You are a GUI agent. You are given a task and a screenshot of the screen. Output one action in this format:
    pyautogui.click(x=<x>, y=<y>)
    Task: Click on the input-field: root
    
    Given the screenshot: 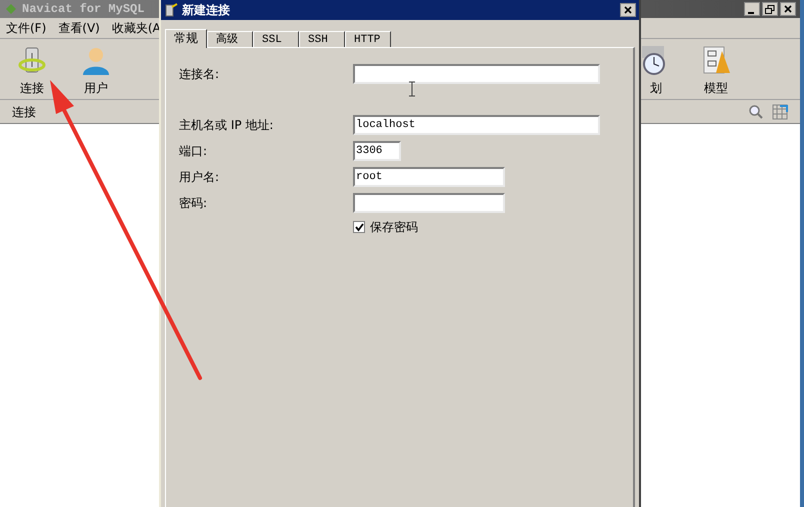 What is the action you would take?
    pyautogui.click(x=429, y=177)
    